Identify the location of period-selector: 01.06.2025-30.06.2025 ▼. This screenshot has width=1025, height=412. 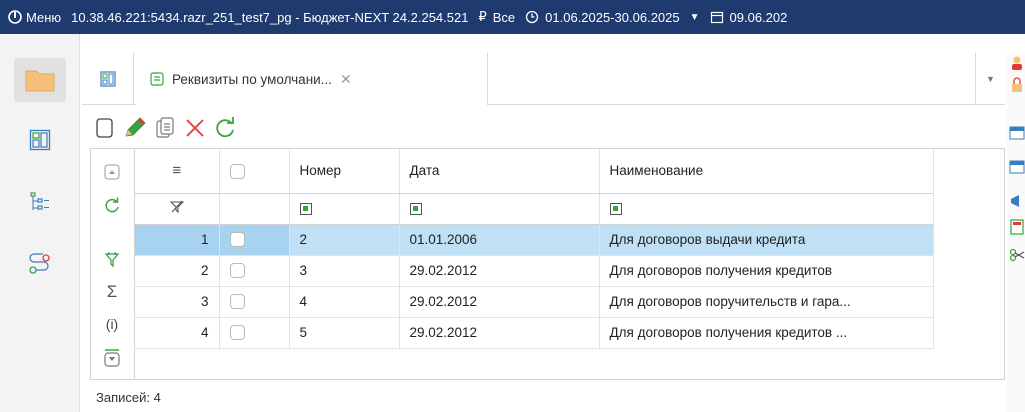
(612, 17).